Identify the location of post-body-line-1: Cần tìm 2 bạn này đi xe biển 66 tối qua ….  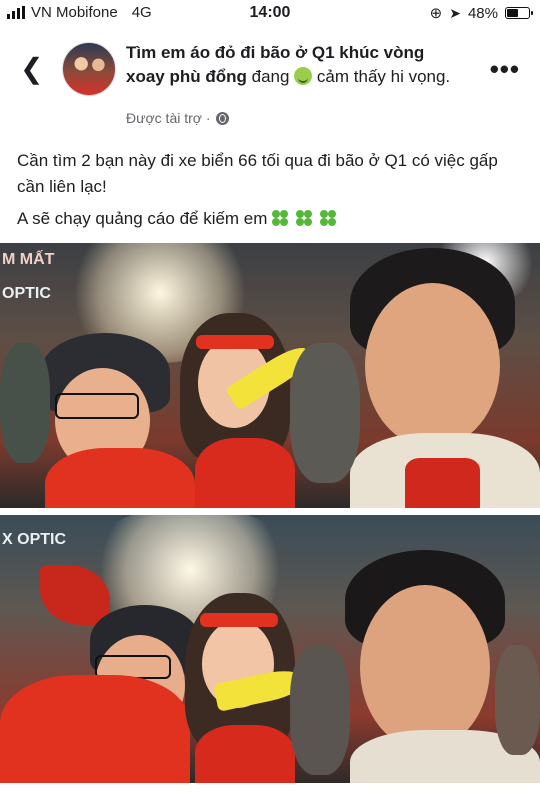
(257, 173).